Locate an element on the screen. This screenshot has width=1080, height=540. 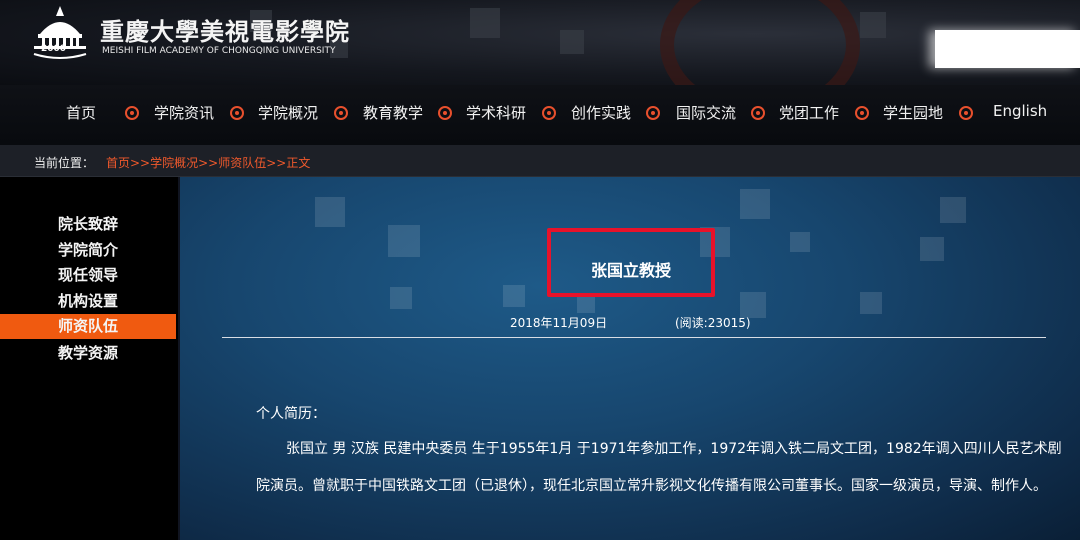
nav-party: 党团工作 is located at coordinates (809, 112).